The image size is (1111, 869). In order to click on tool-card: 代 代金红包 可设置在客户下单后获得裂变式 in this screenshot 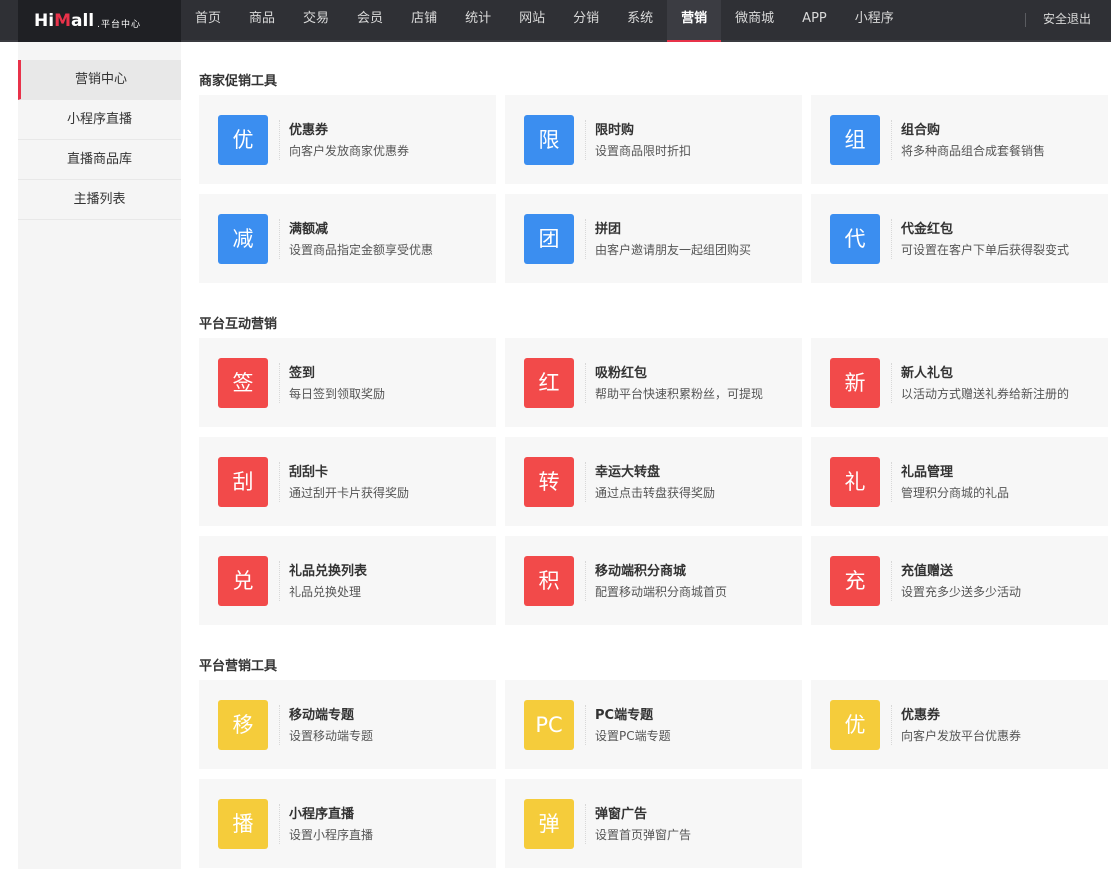, I will do `click(959, 238)`.